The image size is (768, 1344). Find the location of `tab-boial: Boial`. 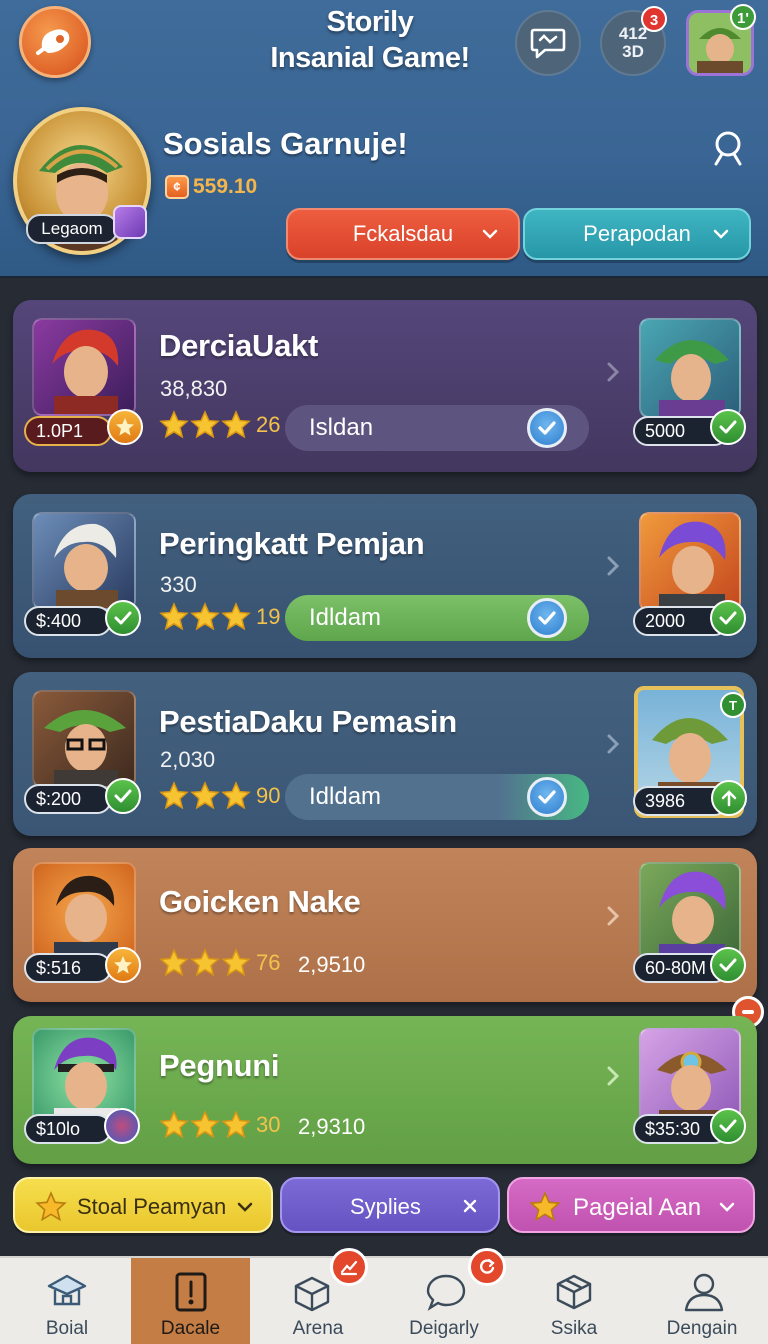

tab-boial: Boial is located at coordinates (67, 1301).